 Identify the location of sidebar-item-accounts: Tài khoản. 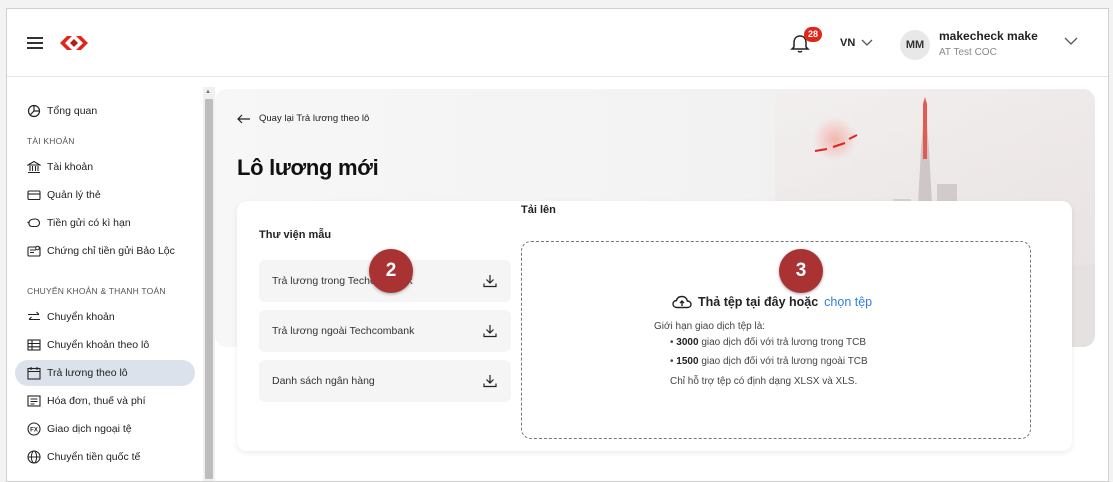
(105, 167).